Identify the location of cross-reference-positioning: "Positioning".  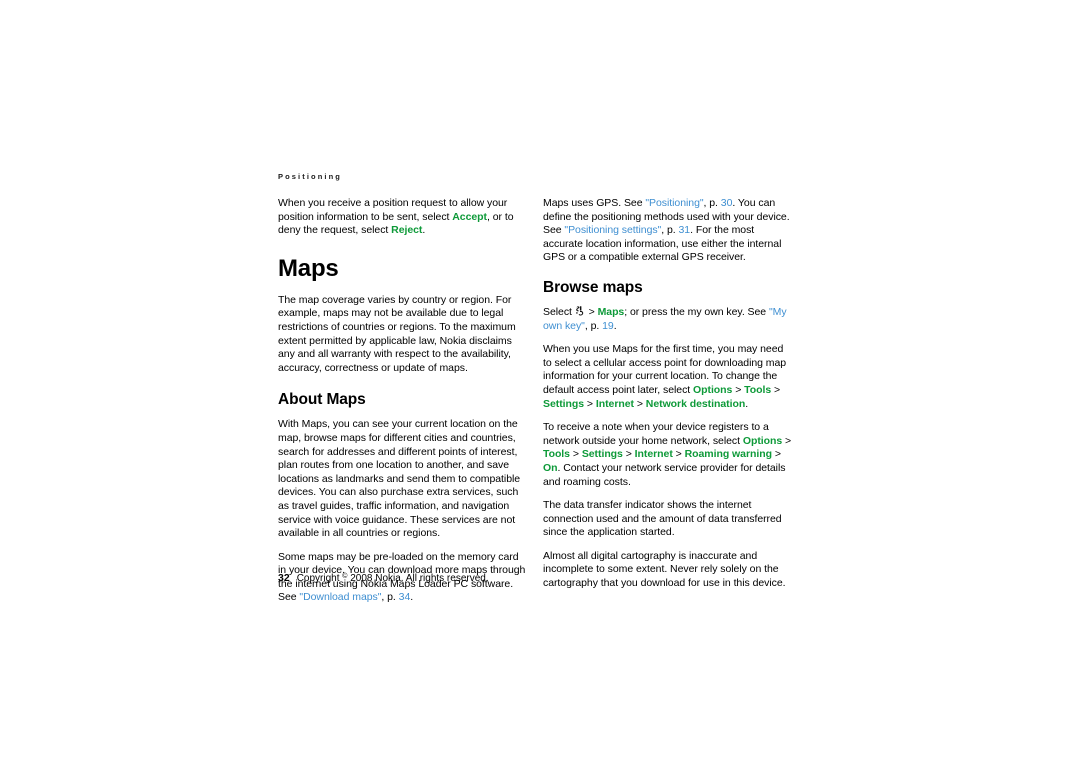
(674, 203).